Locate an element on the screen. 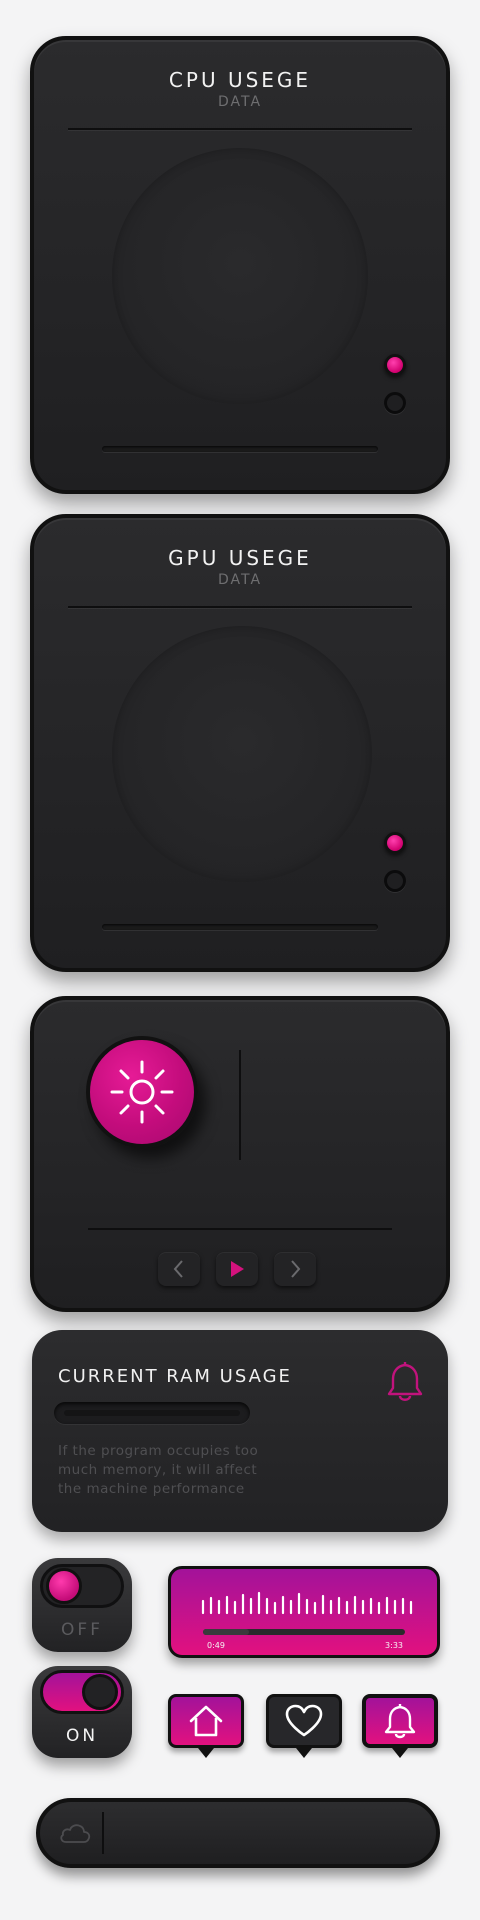  gpu-progress-track is located at coordinates (240, 927).